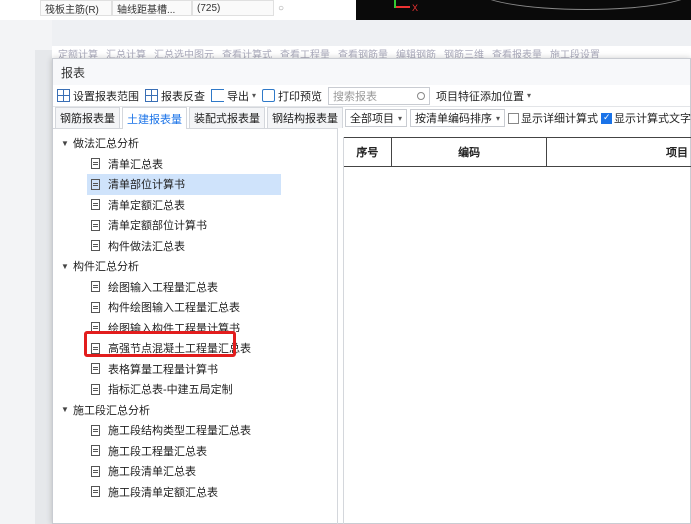 The height and width of the screenshot is (524, 691). I want to click on bg-row-value2: (725), so click(233, 8).